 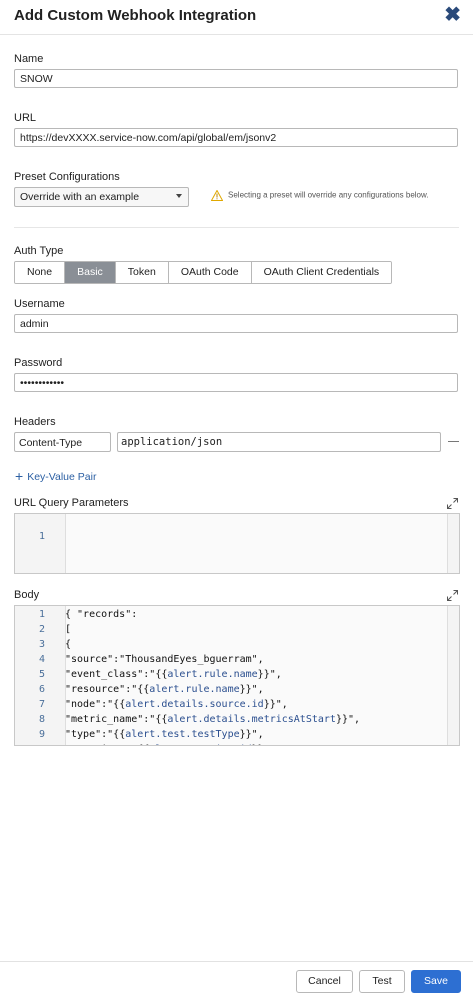 I want to click on preset-label: Preset Configurations, so click(x=67, y=177).